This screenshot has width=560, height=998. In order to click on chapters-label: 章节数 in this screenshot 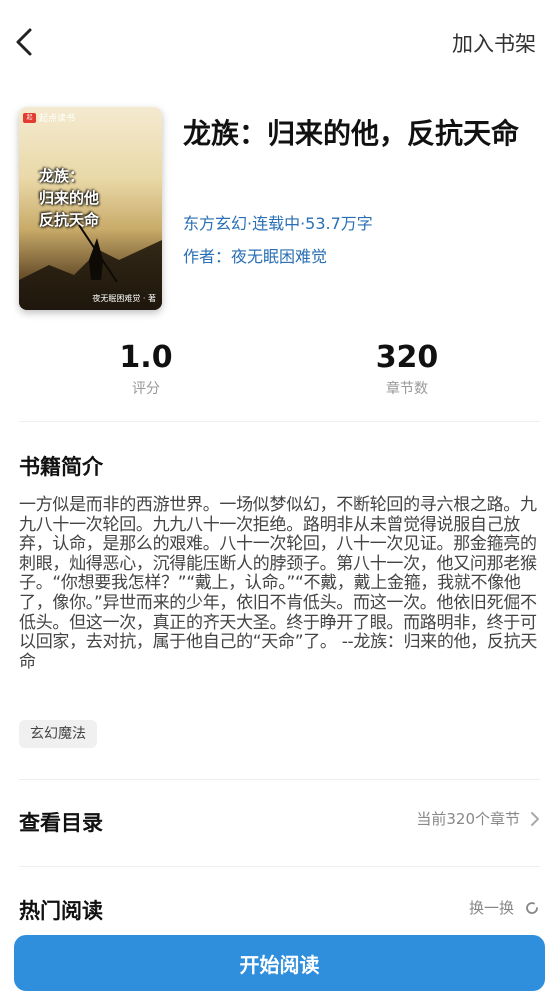, I will do `click(407, 389)`.